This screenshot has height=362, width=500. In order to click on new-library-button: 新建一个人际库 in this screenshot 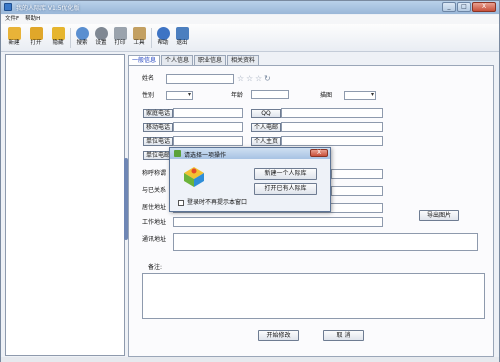, I will do `click(285, 174)`.